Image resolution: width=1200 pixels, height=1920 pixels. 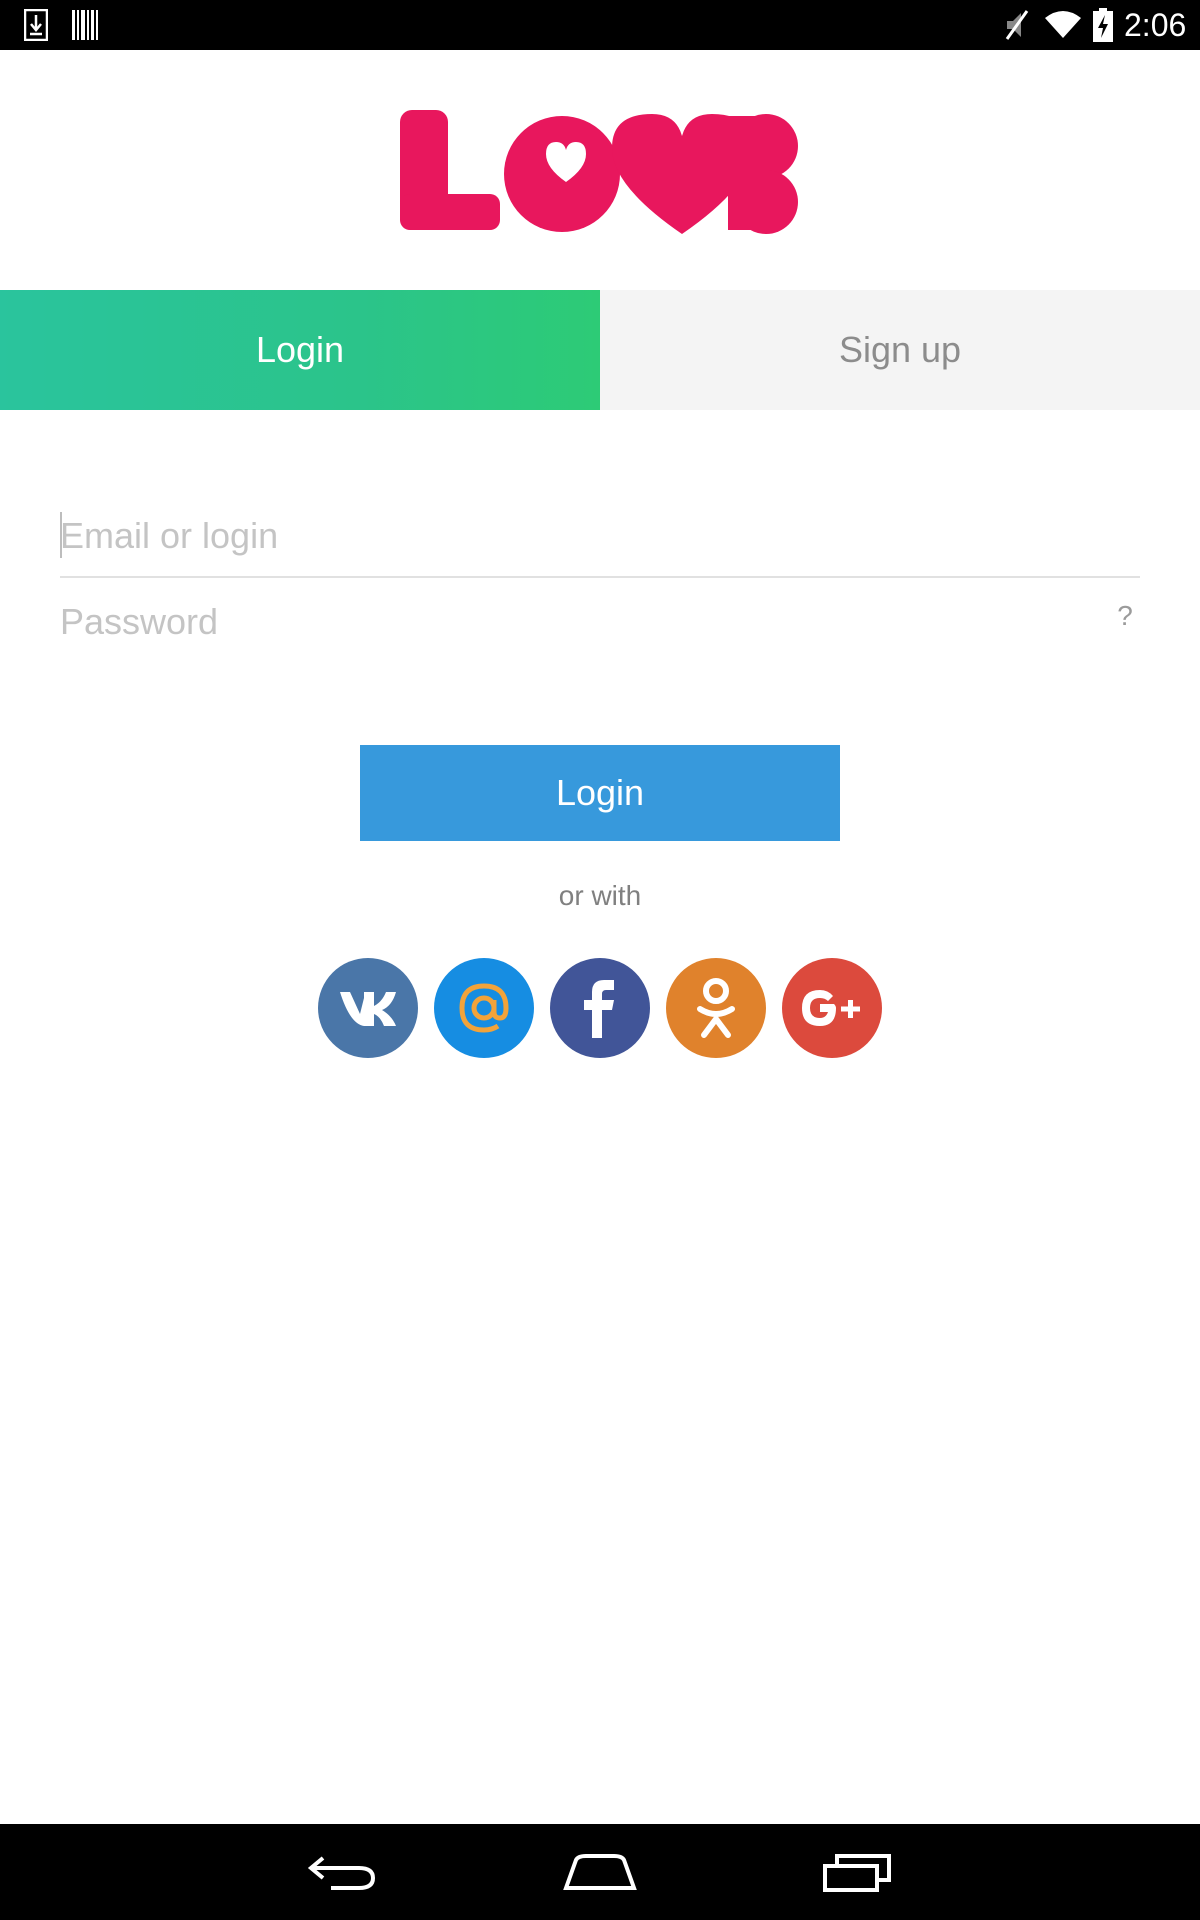 What do you see at coordinates (61, 535) in the screenshot?
I see `text-cursor` at bounding box center [61, 535].